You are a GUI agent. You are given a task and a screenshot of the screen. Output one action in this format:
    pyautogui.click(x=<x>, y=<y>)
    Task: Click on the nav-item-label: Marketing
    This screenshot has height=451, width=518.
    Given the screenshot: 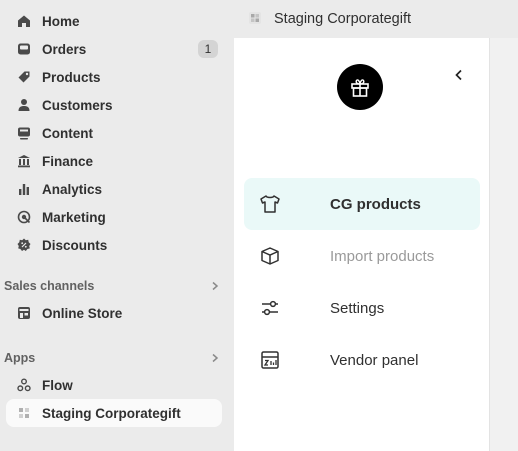 What is the action you would take?
    pyautogui.click(x=74, y=217)
    